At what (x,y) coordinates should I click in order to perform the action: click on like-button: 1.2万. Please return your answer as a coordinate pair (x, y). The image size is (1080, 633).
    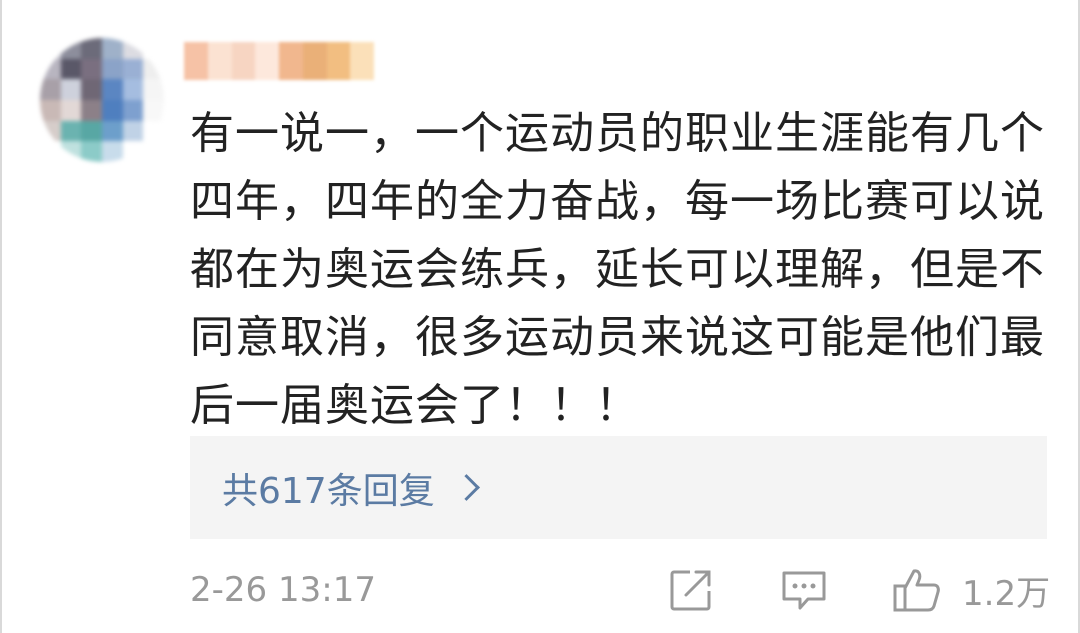
    Looking at the image, I should click on (971, 590).